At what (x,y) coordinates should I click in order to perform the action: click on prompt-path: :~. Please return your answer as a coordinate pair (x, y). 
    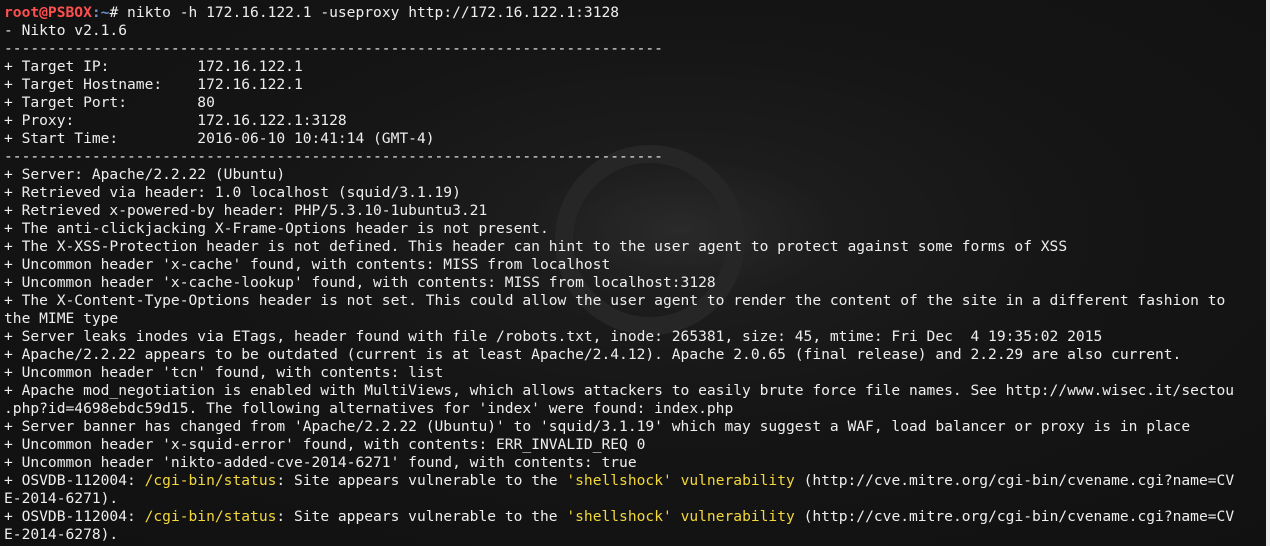
    Looking at the image, I should click on (100, 12).